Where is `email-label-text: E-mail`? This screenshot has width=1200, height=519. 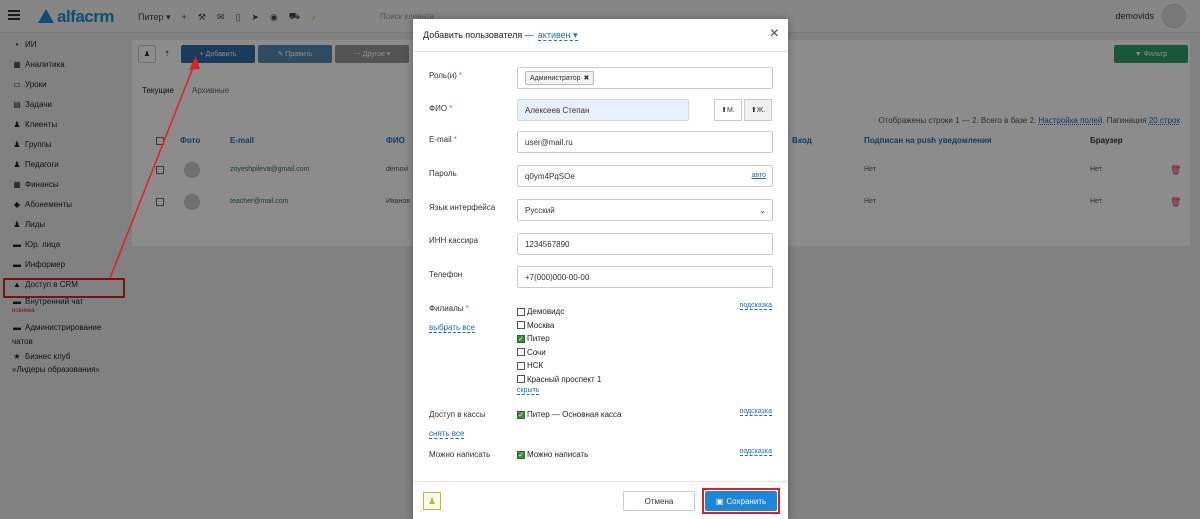
email-label-text: E-mail is located at coordinates (440, 139).